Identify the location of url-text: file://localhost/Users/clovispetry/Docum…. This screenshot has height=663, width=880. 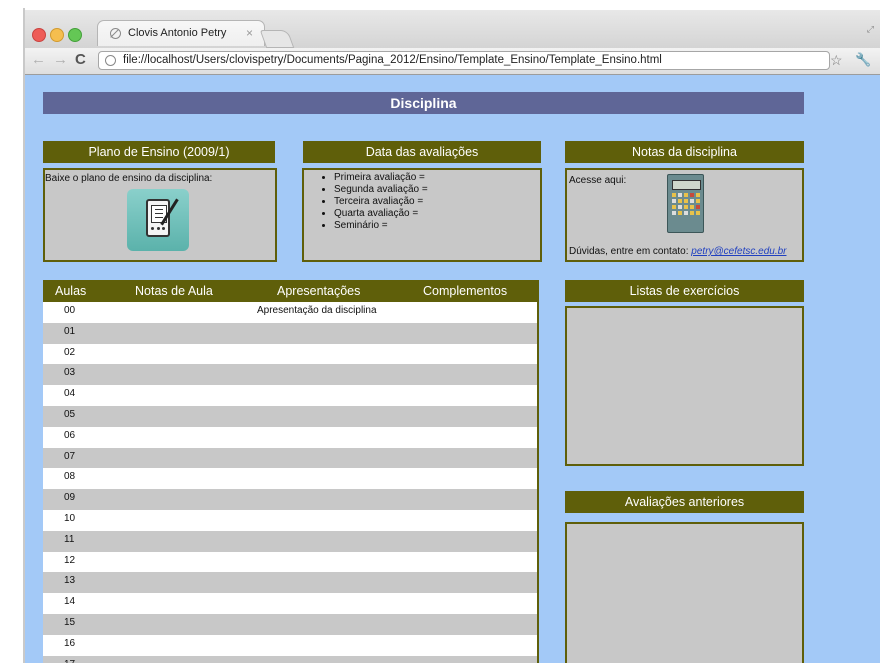
(392, 60).